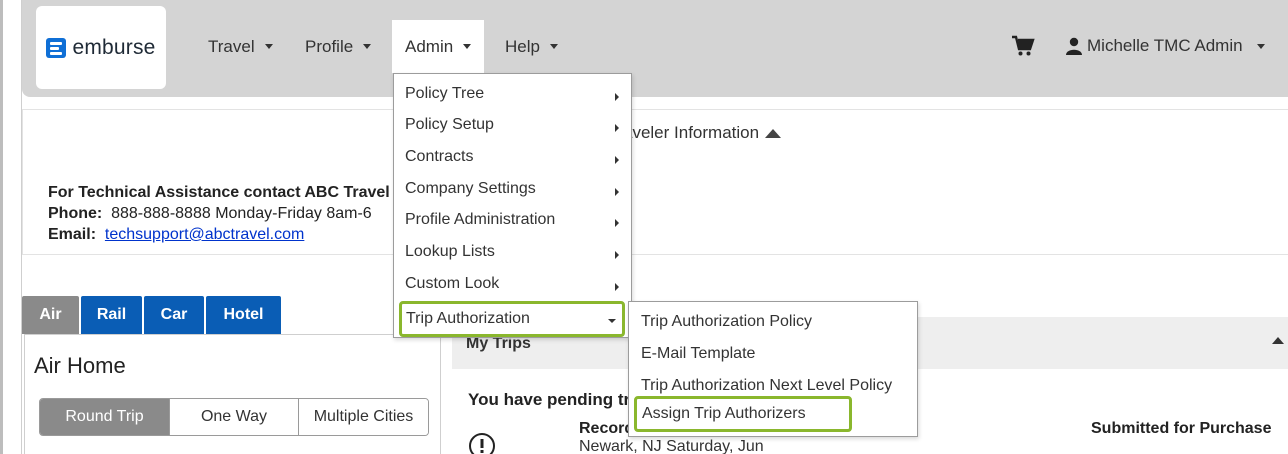  What do you see at coordinates (243, 315) in the screenshot?
I see `tab-hotel: Hotel` at bounding box center [243, 315].